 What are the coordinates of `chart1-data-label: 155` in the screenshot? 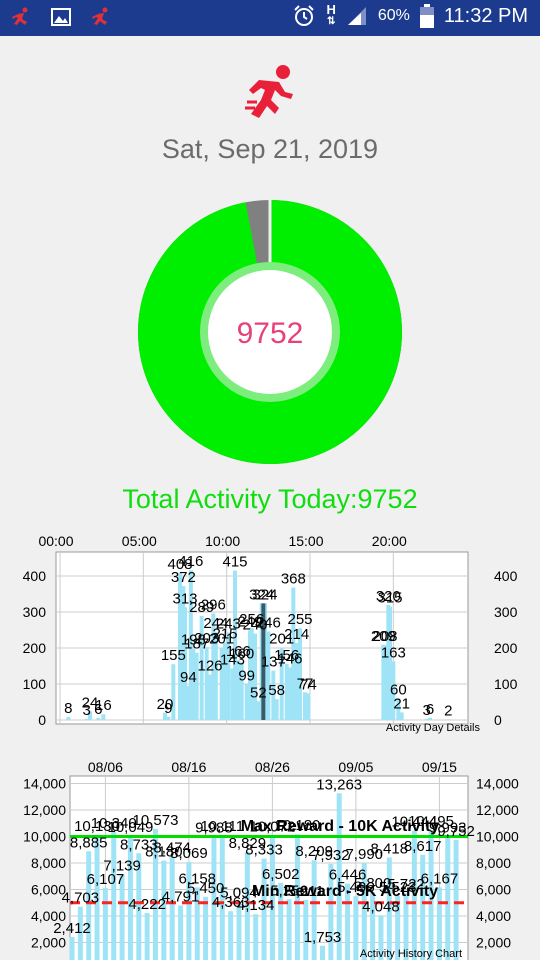 It's located at (173, 655).